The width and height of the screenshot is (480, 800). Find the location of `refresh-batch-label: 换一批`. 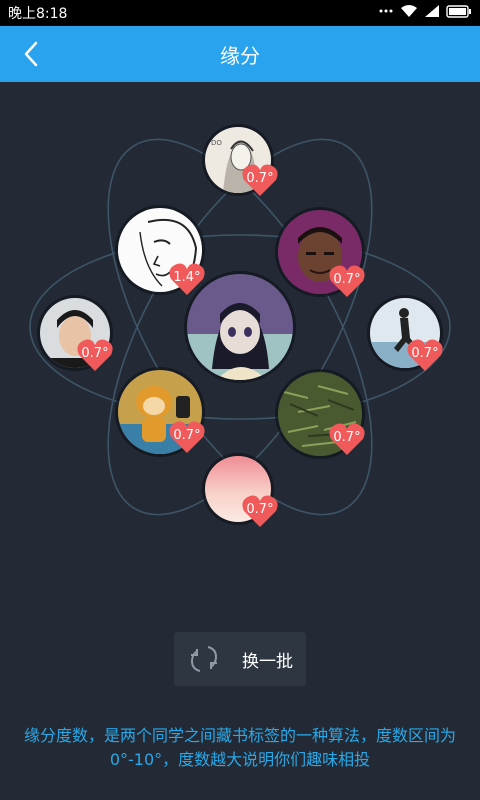

refresh-batch-label: 换一批 is located at coordinates (267, 661).